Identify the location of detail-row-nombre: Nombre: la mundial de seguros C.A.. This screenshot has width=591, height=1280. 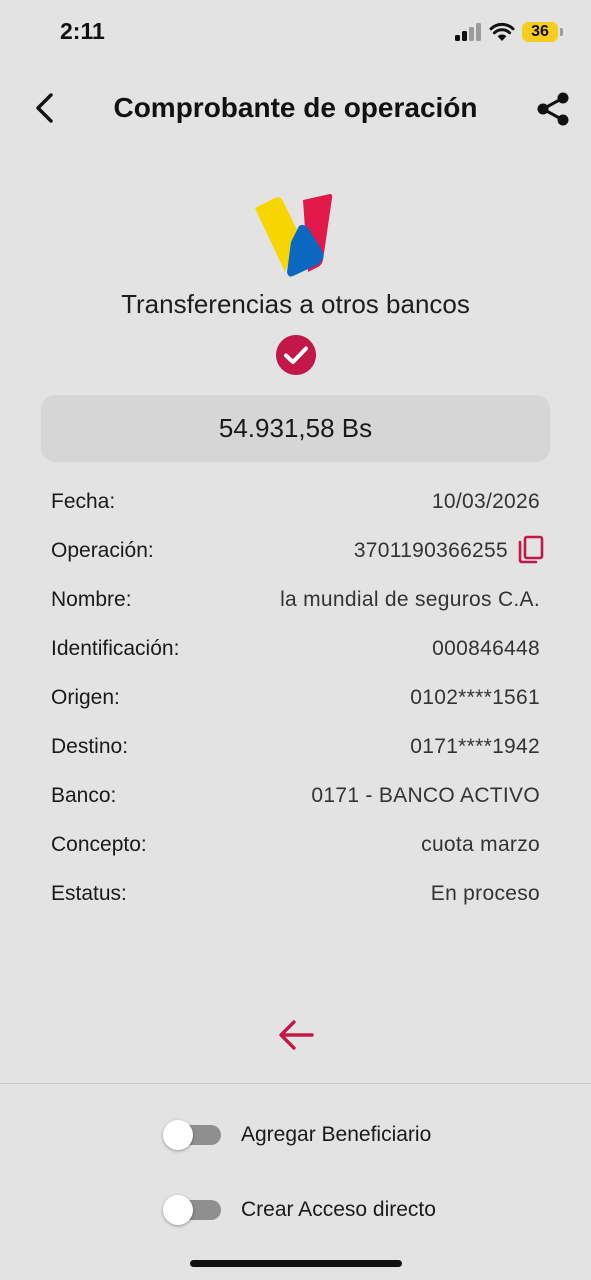
(295, 600).